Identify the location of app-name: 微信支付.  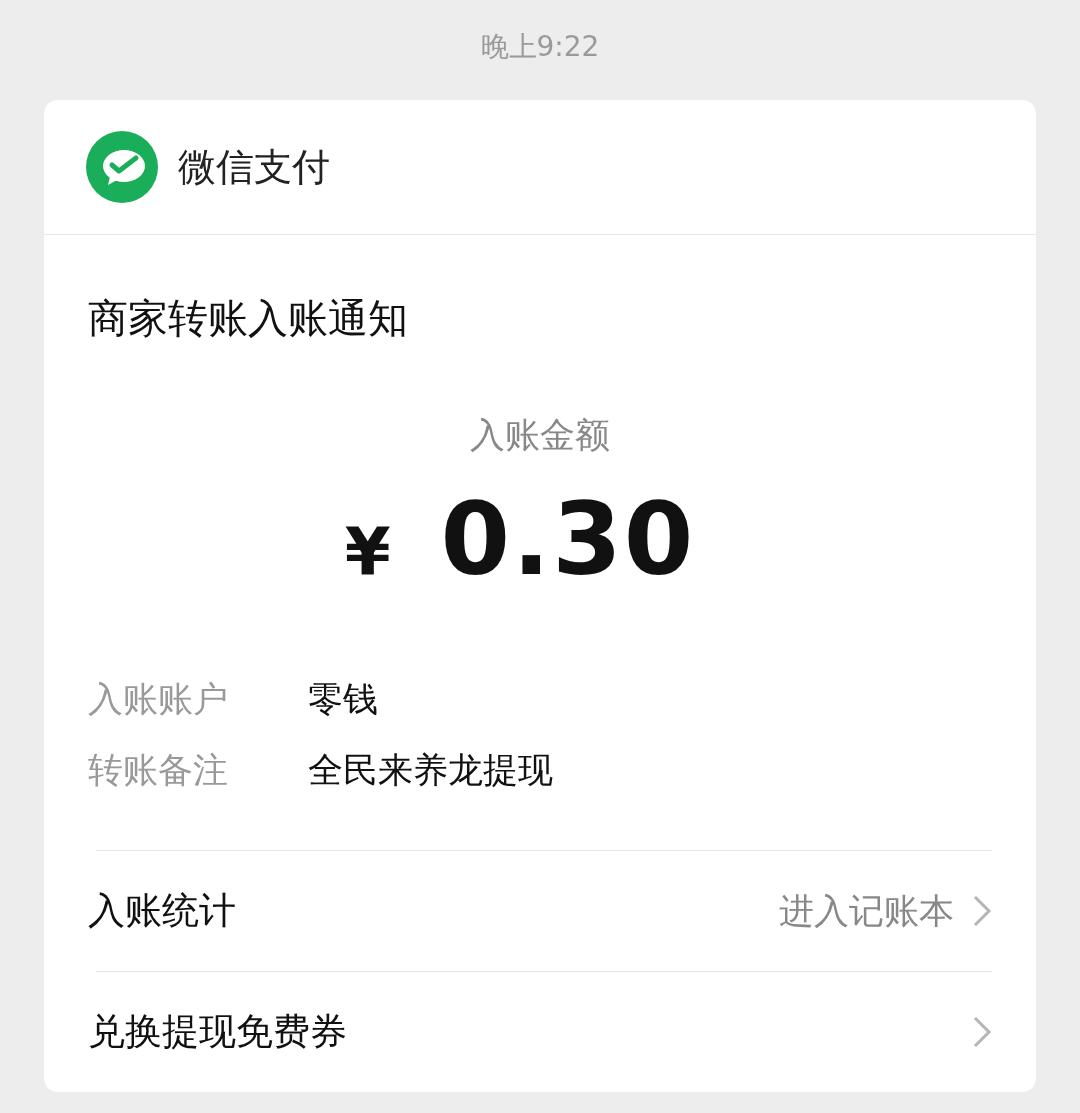
(254, 167).